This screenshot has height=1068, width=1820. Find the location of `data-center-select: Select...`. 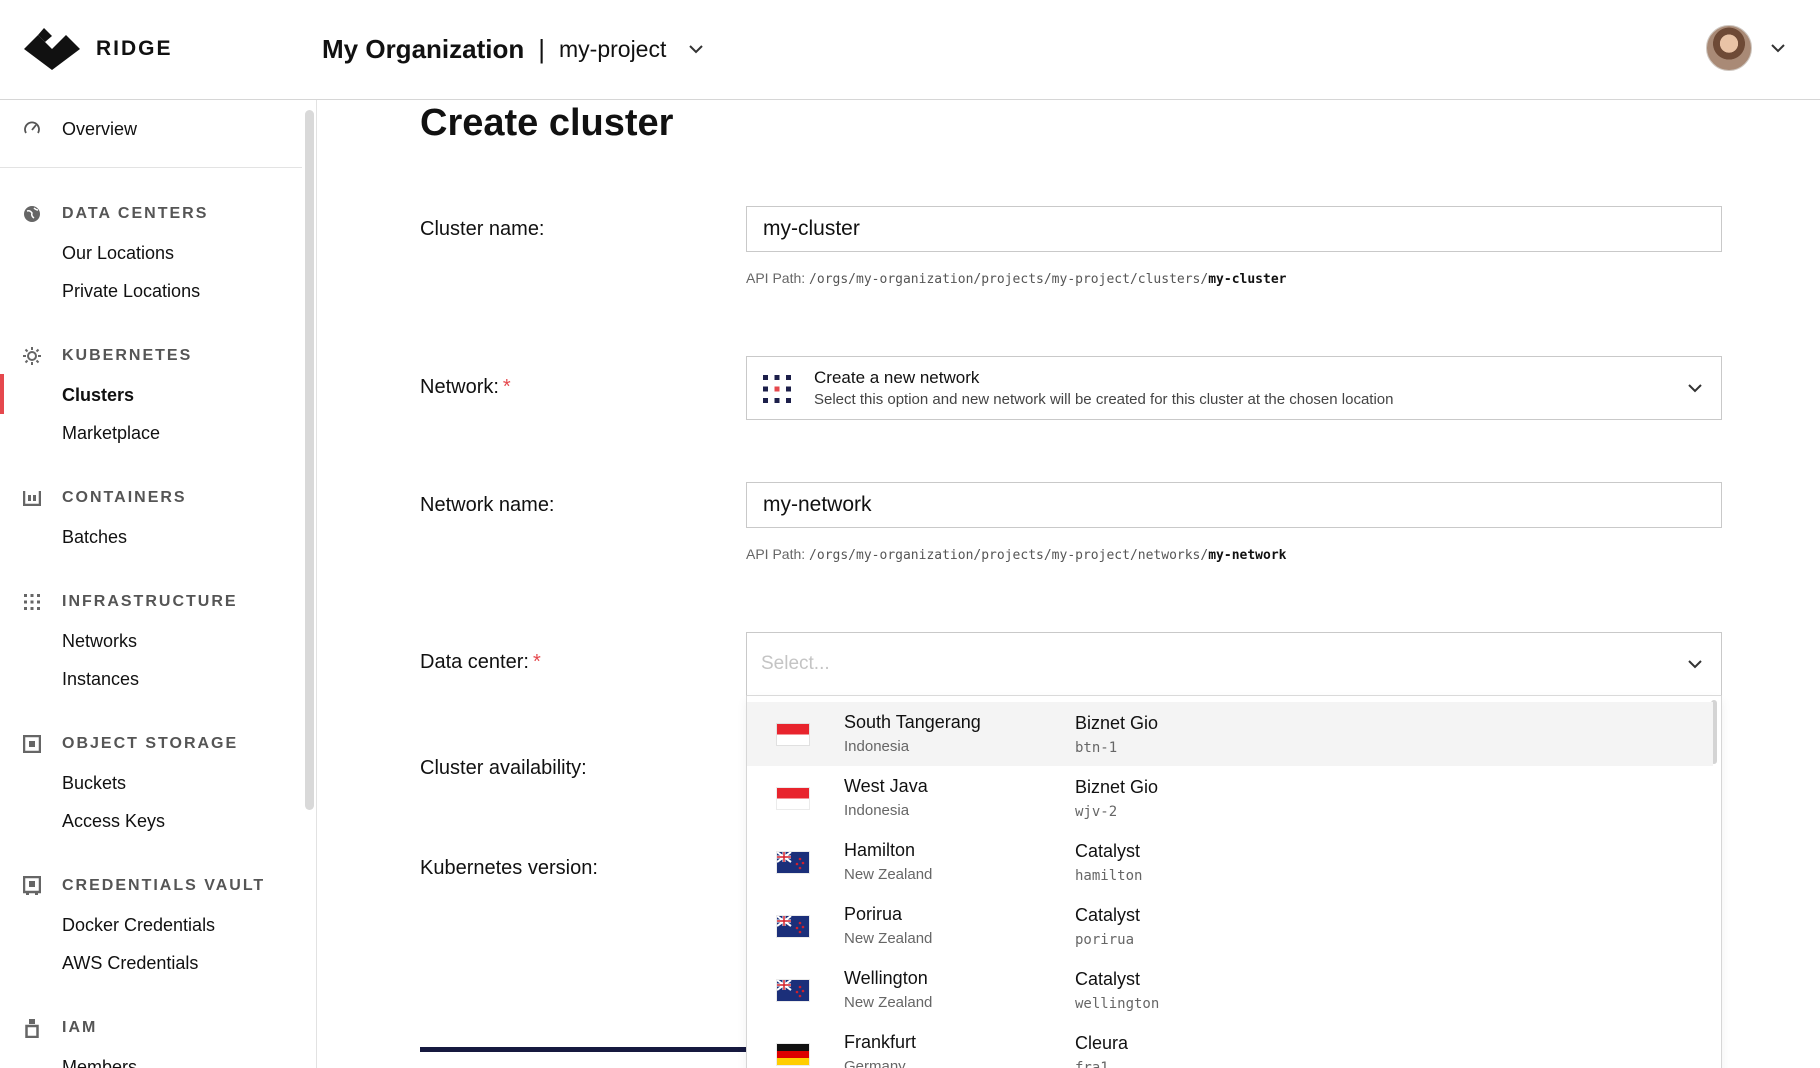

data-center-select: Select... is located at coordinates (1234, 664).